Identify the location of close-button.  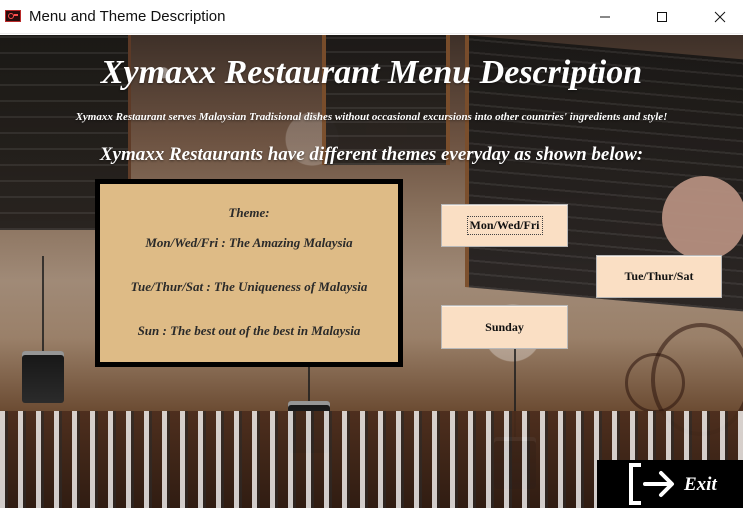
(720, 16).